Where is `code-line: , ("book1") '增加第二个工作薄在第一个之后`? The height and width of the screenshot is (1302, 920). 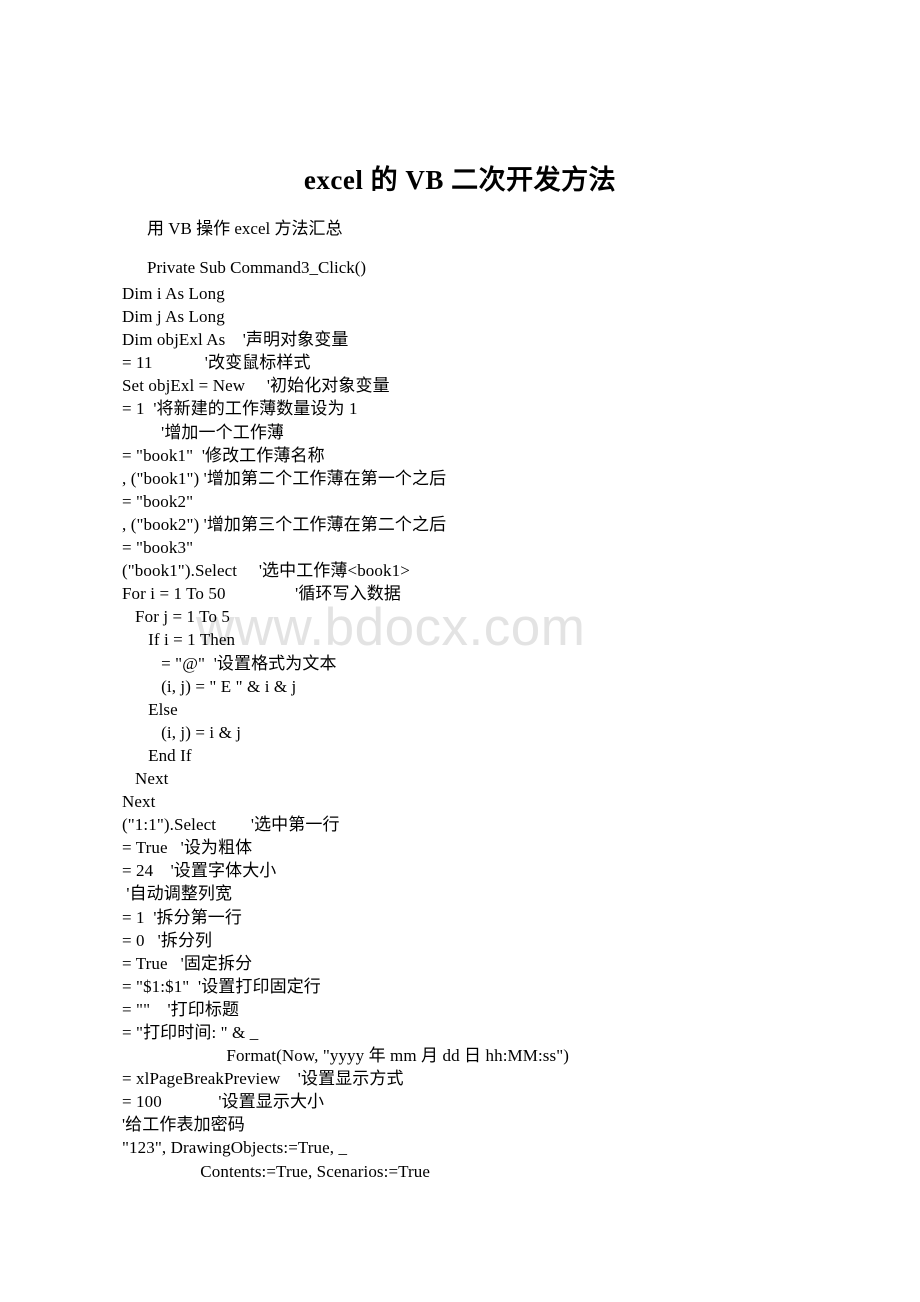 code-line: , ("book1") '增加第二个工作薄在第一个之后 is located at coordinates (284, 478).